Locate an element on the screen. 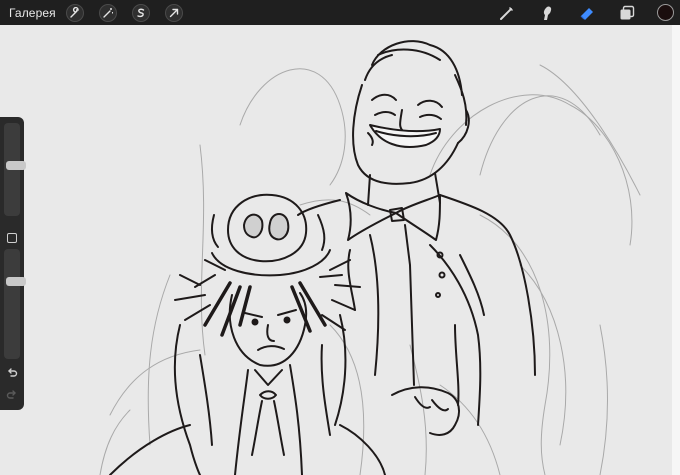 This screenshot has width=680, height=475. brush-size-slider is located at coordinates (15, 169).